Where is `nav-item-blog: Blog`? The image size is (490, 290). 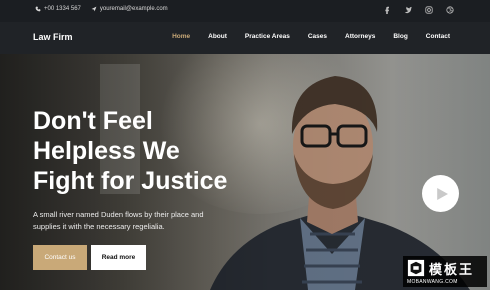 nav-item-blog: Blog is located at coordinates (400, 36).